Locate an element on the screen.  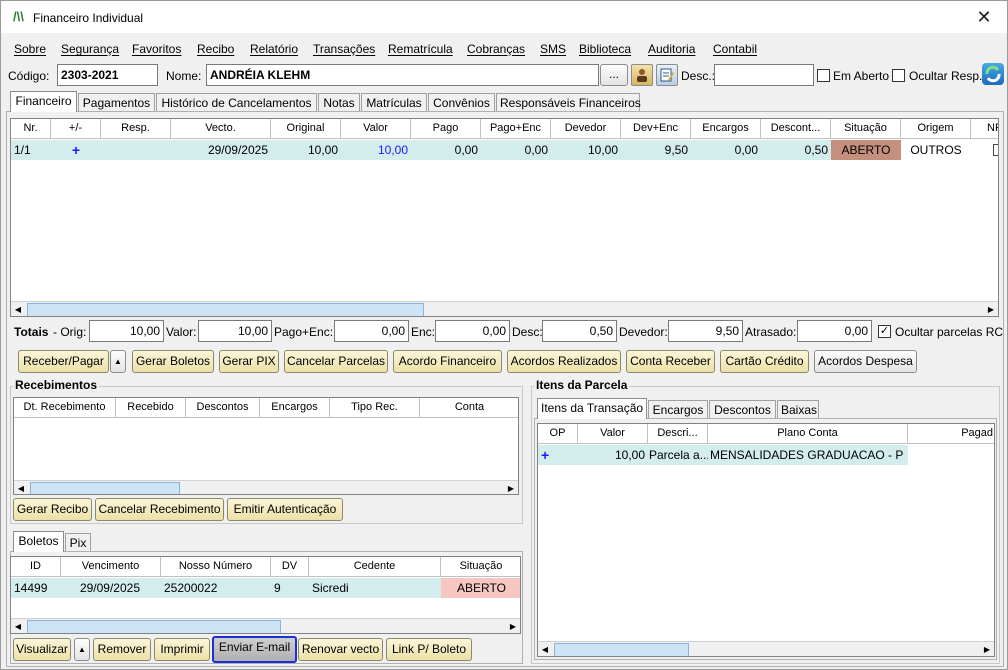
tab-matriculas: Matrículas is located at coordinates (394, 102).